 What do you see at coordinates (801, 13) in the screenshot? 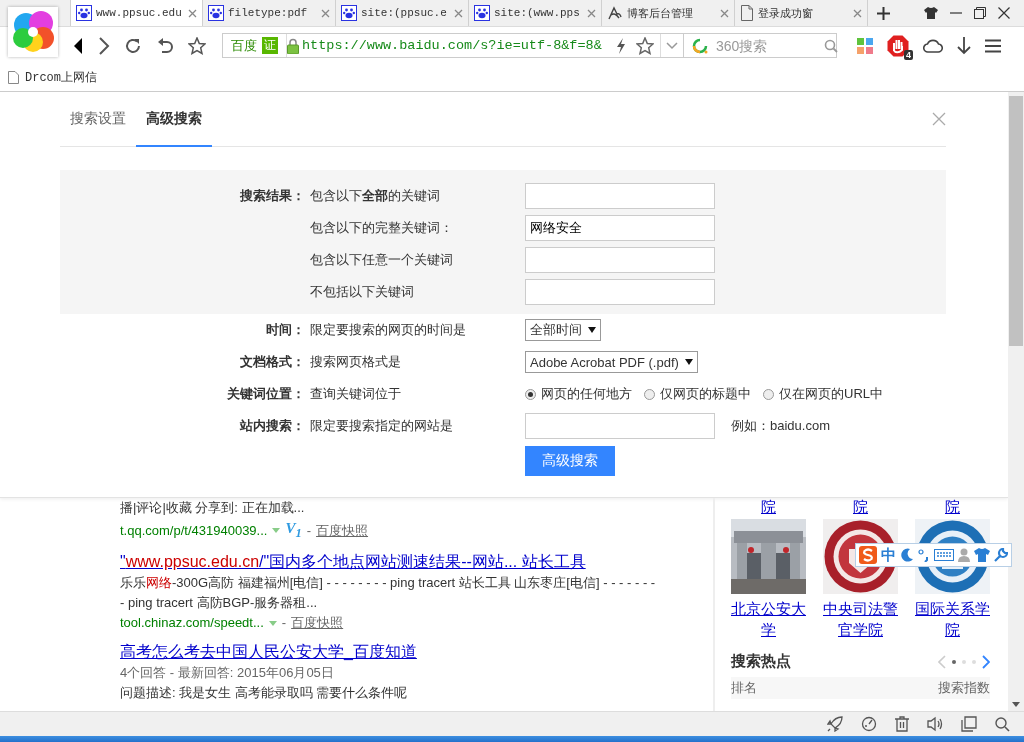
I see `browser-tab: 登录成功窗` at bounding box center [801, 13].